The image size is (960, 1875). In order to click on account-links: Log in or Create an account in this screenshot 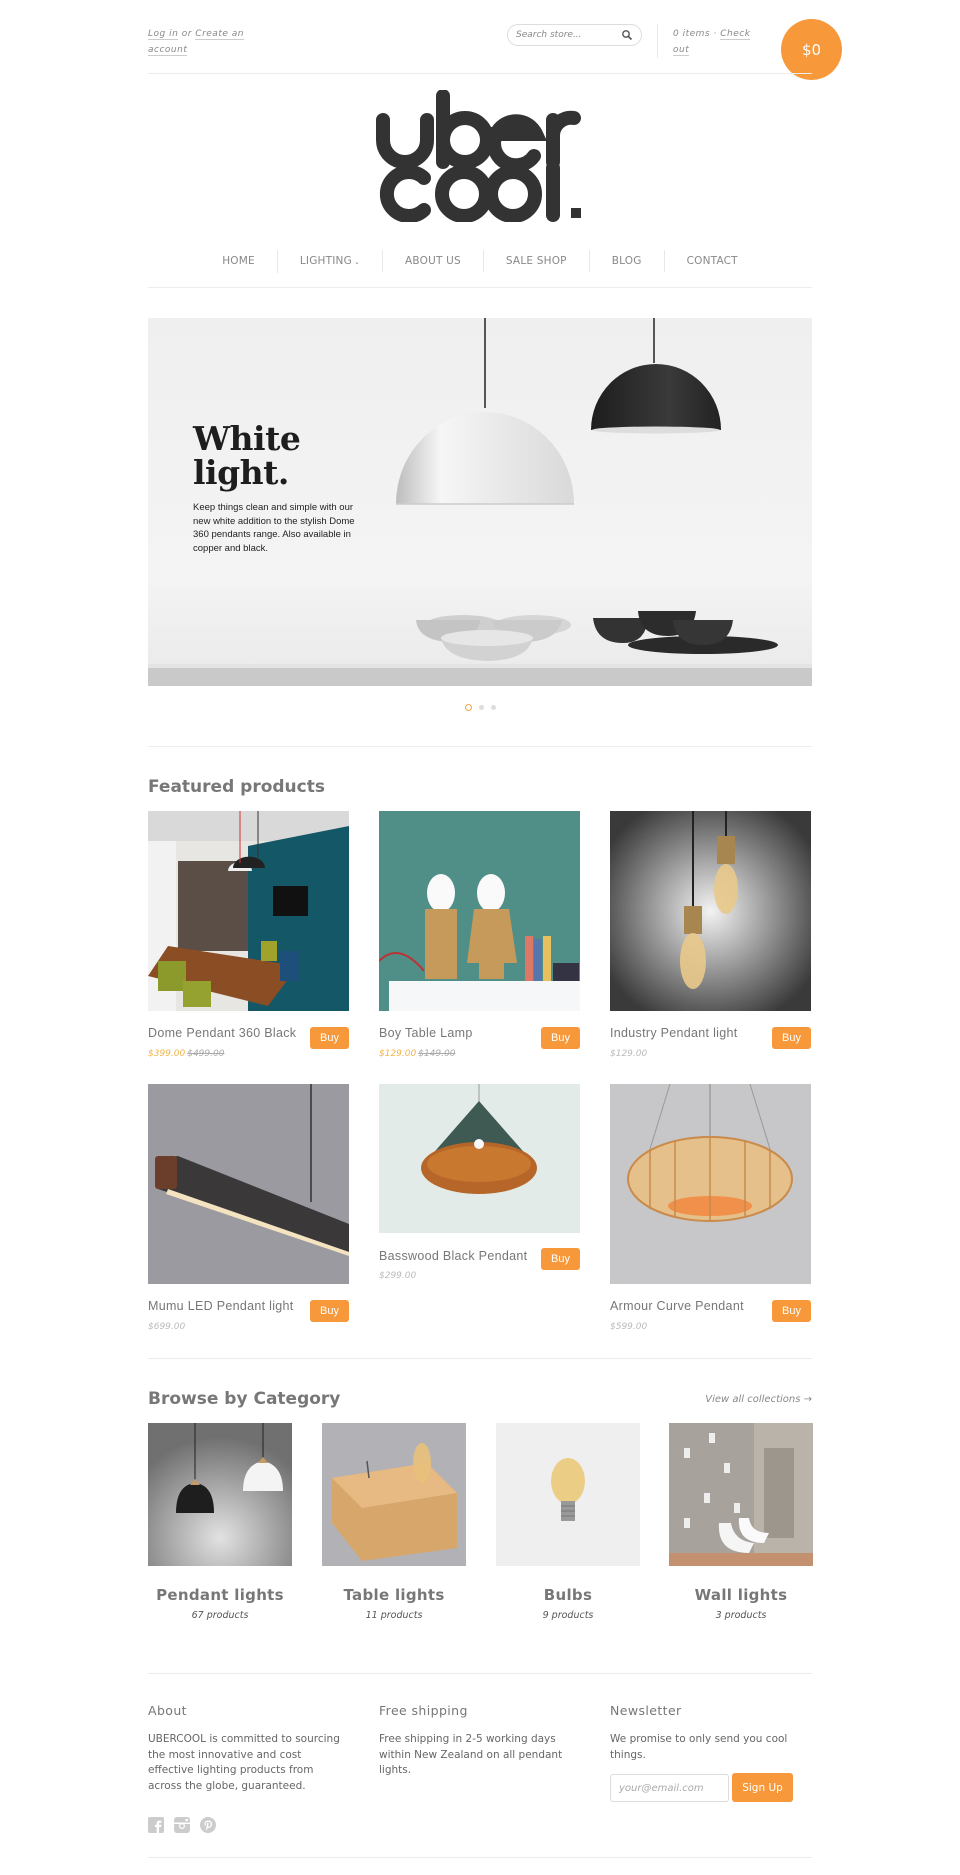, I will do `click(203, 42)`.